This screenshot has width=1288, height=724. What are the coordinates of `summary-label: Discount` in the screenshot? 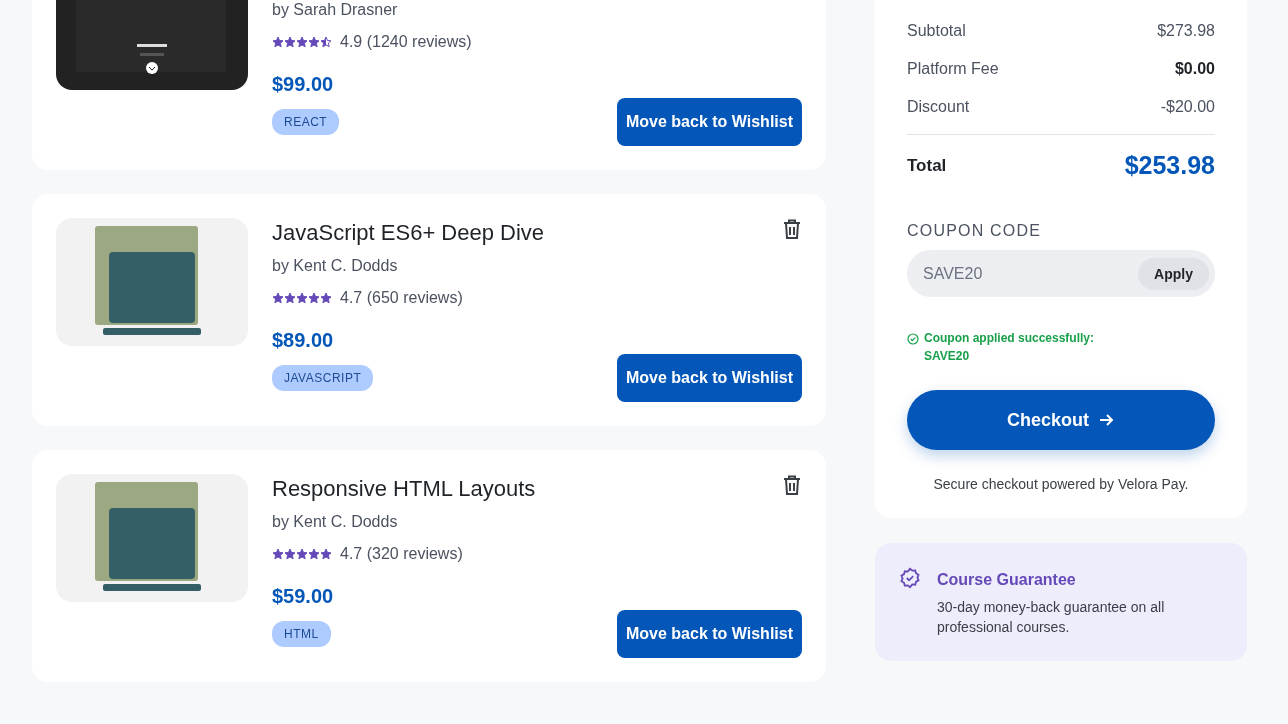 It's located at (938, 107).